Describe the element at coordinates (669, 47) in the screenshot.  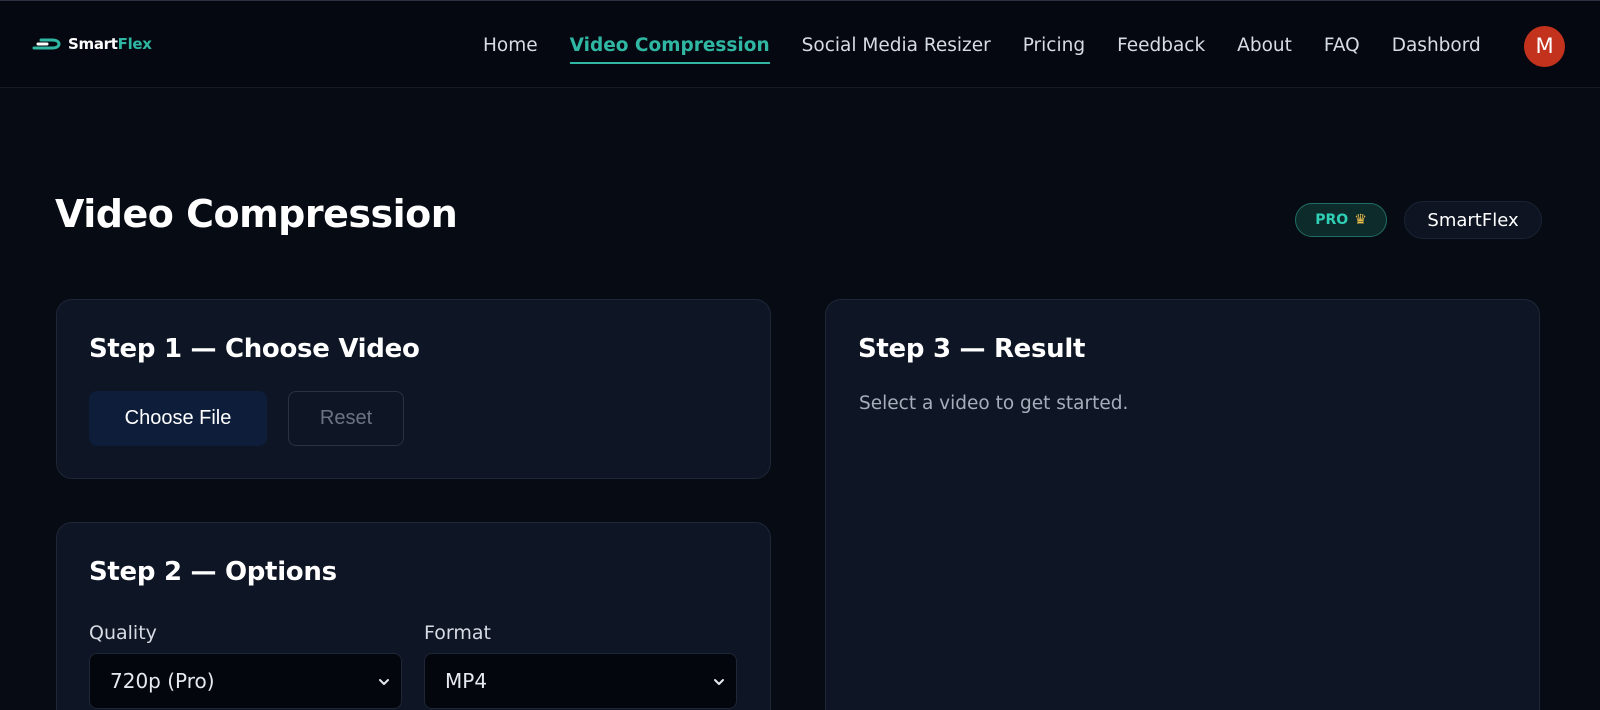
I see `nav-video-compression: Video Compression` at that location.